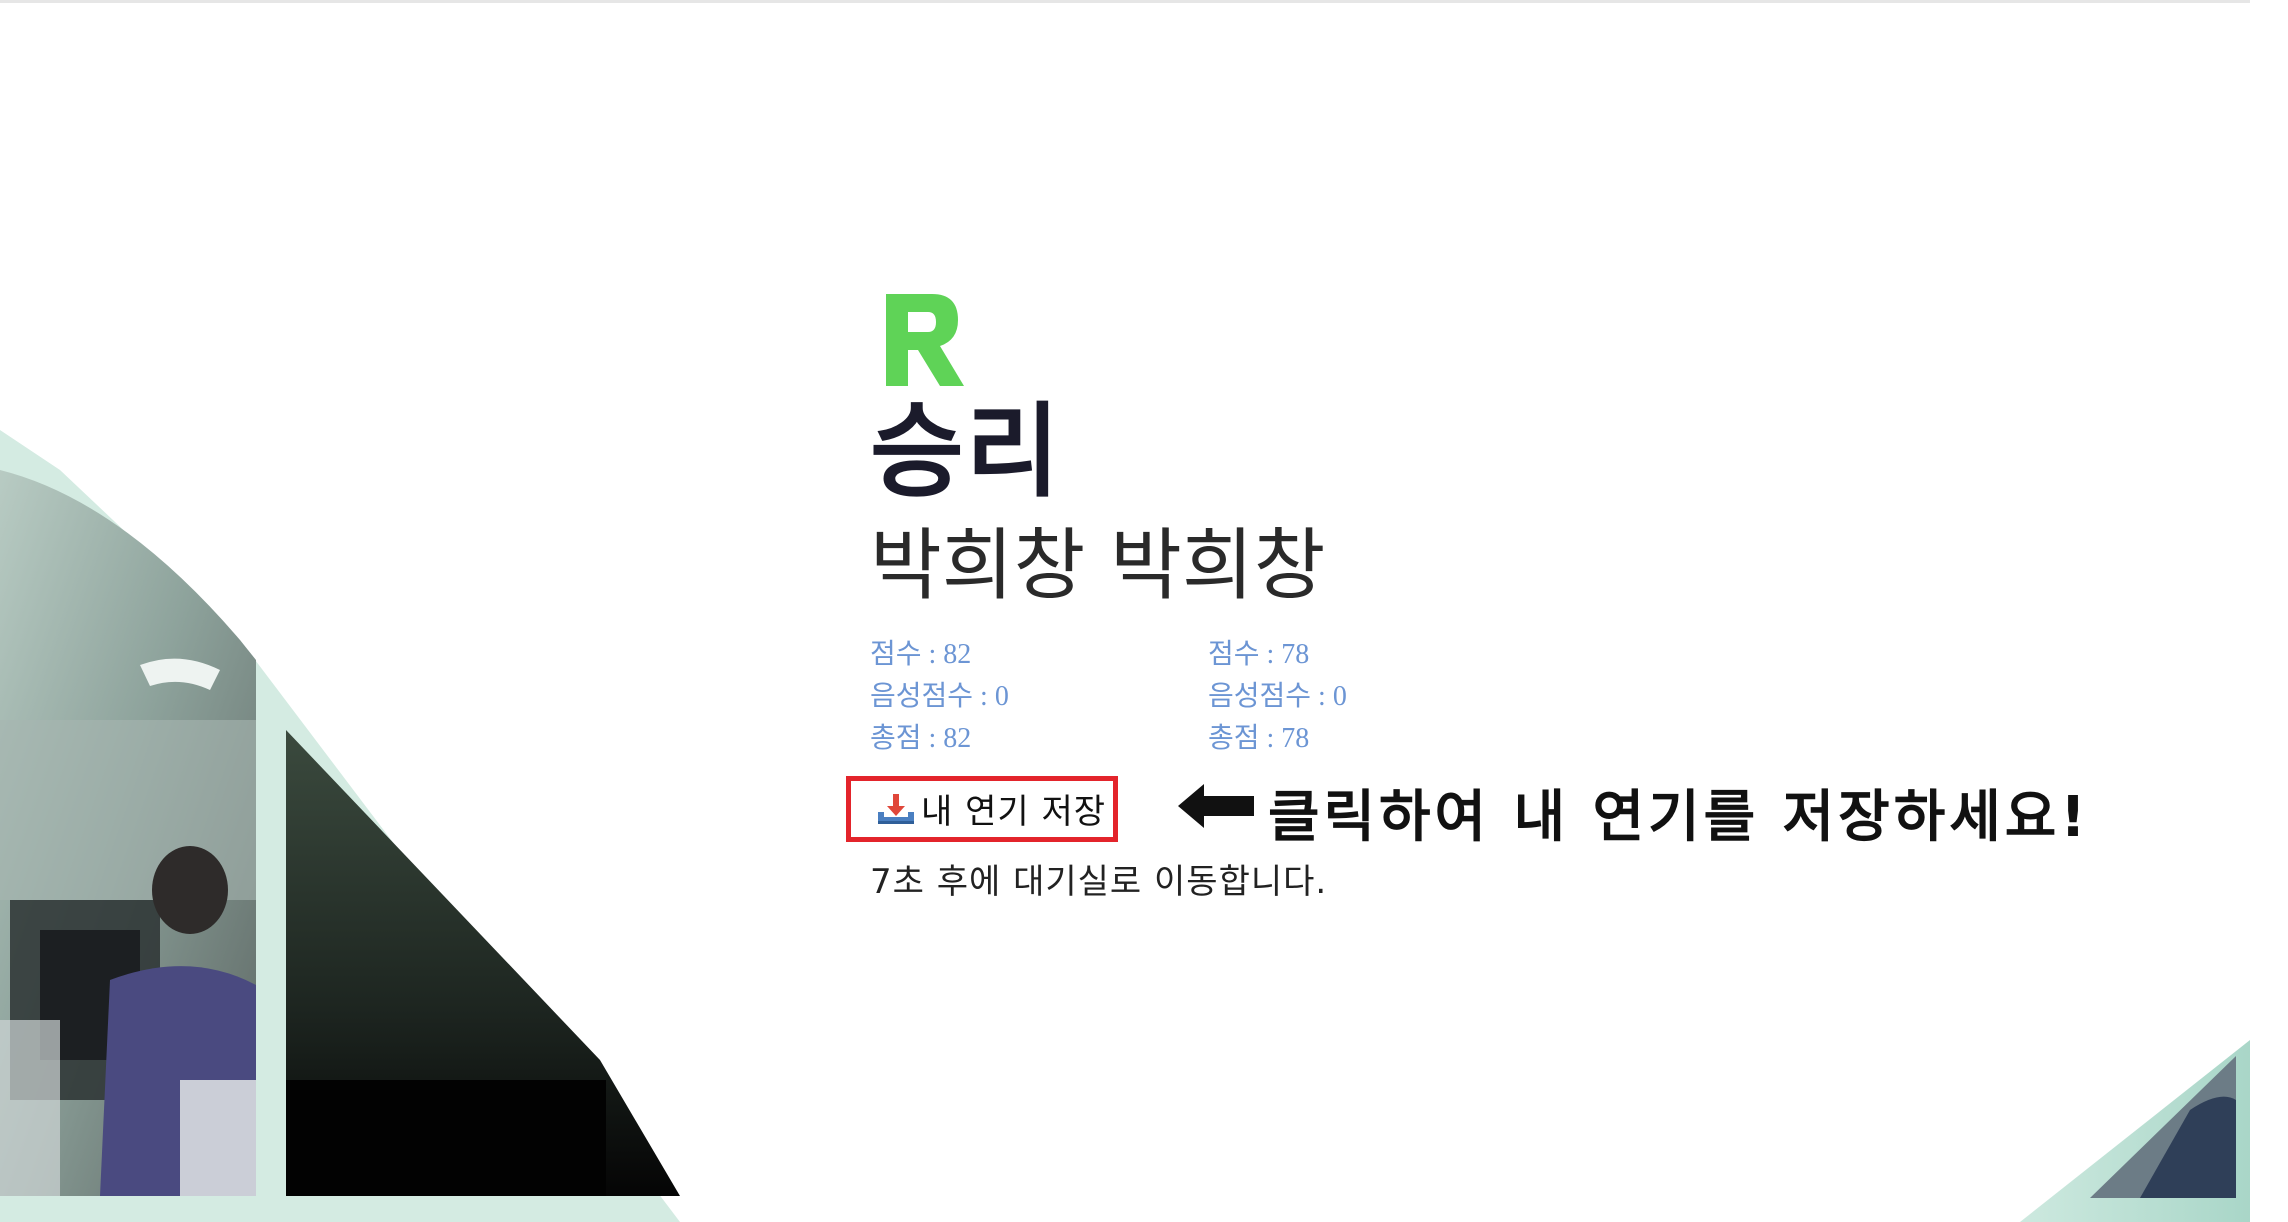 The image size is (2288, 1222). I want to click on download-tray-icon, so click(896, 808).